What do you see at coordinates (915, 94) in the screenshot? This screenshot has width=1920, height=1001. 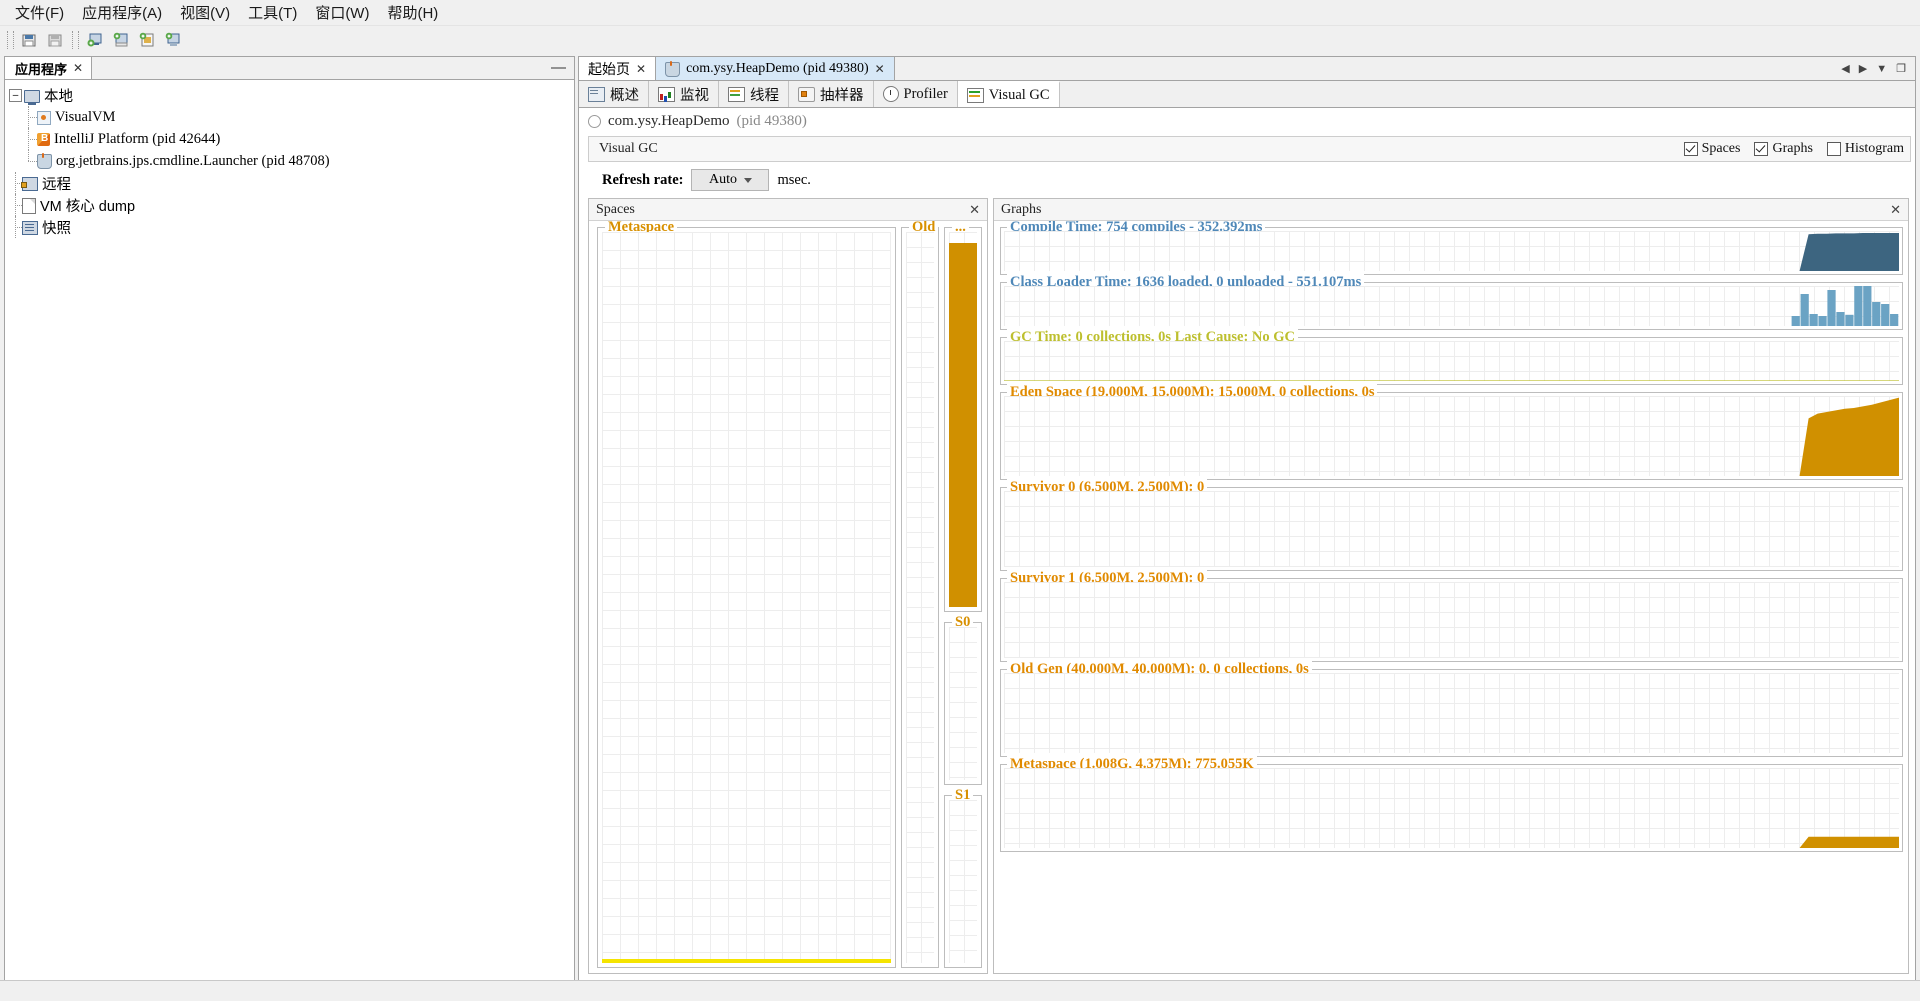 I see `subtab-profiler: Profiler` at bounding box center [915, 94].